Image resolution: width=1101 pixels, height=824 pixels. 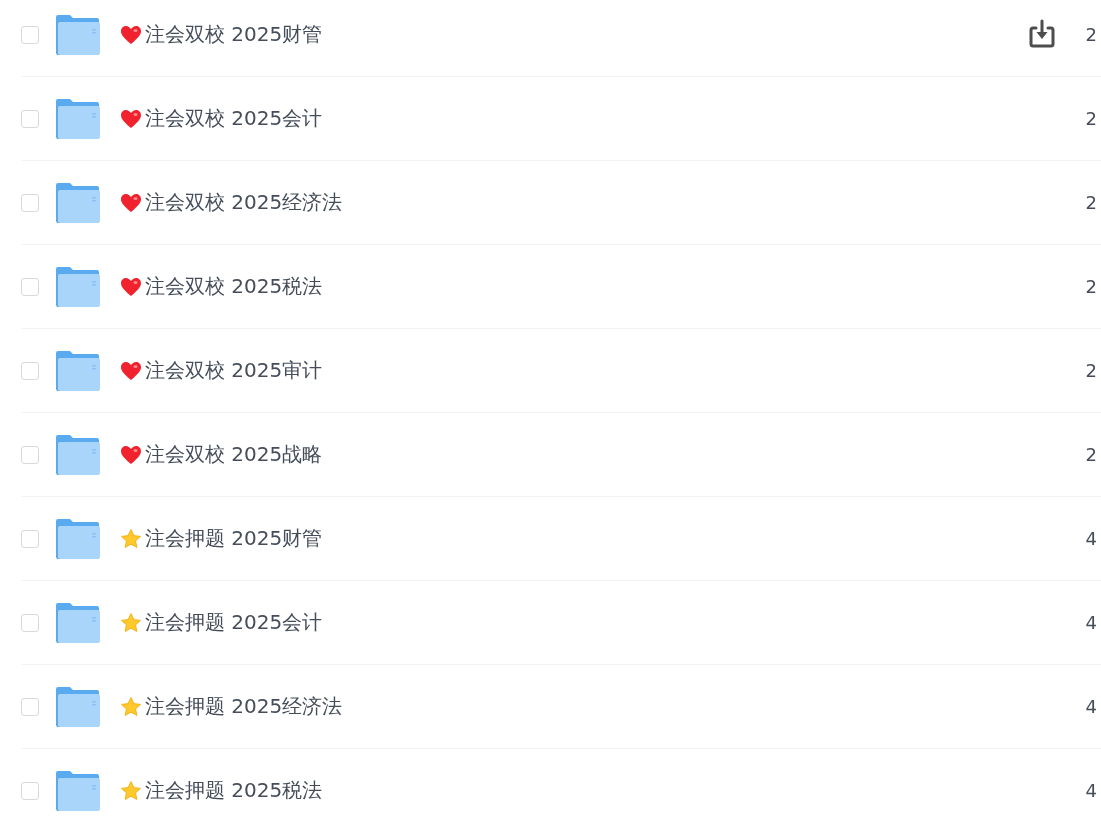 What do you see at coordinates (615, 202) in the screenshot?
I see `folder-name: 注会双校 2025经济法` at bounding box center [615, 202].